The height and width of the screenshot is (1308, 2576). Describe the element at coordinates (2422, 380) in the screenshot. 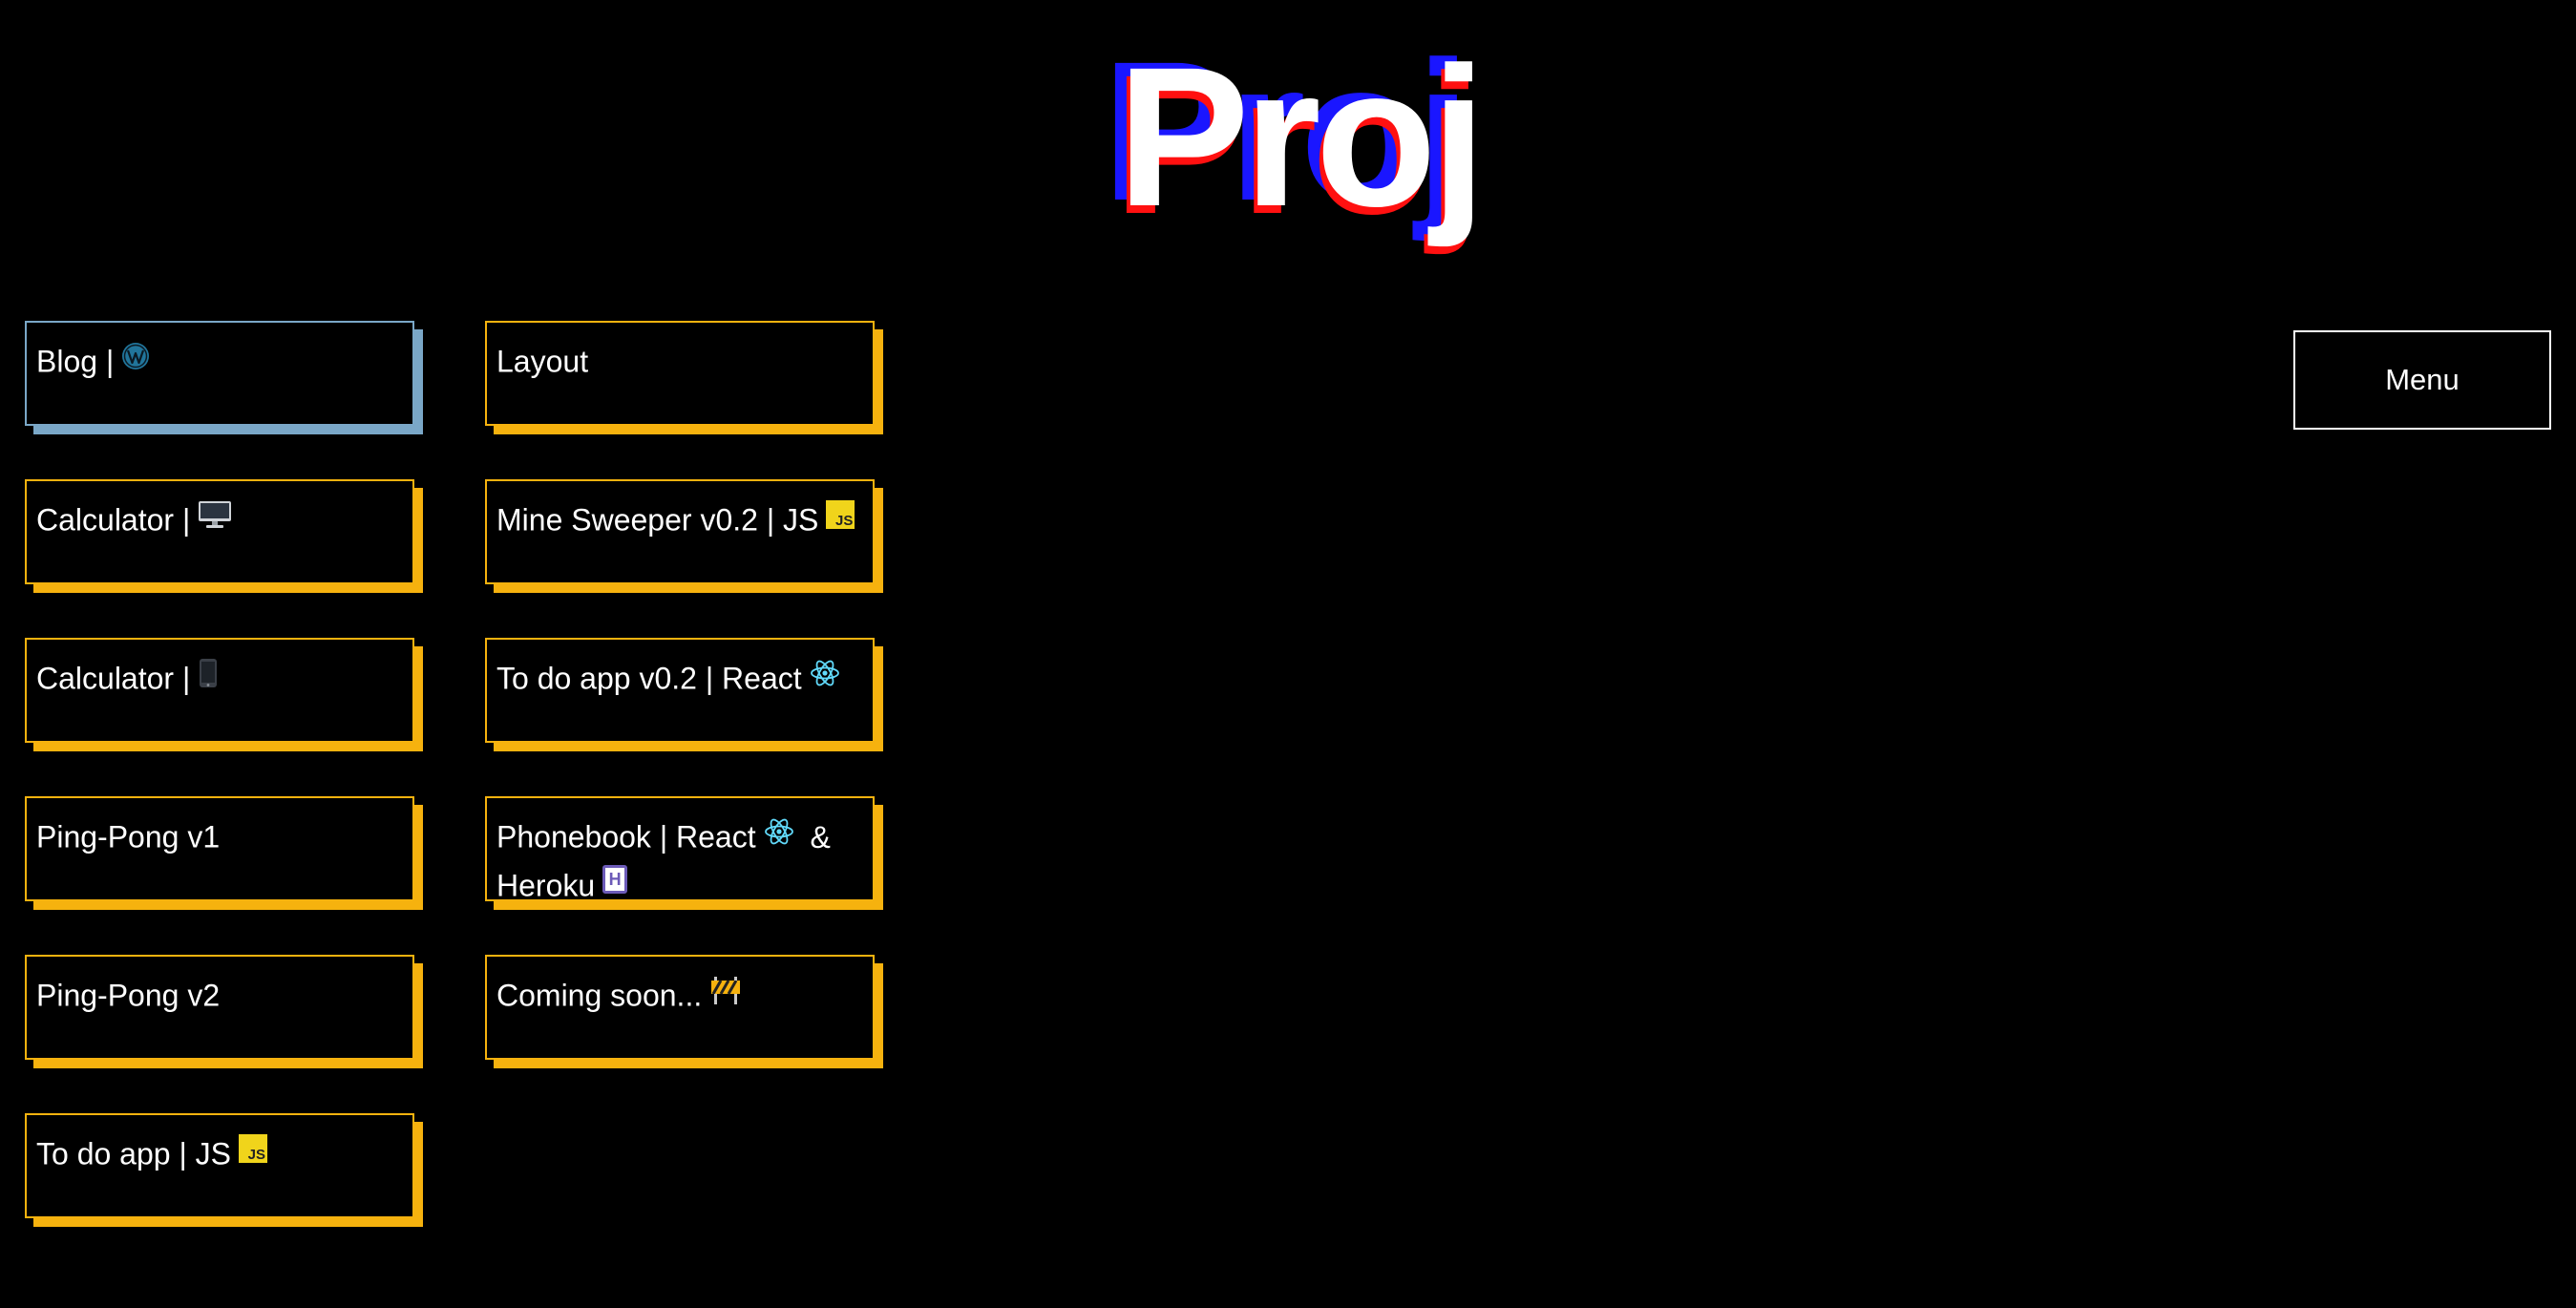

I see `menu-button: Menu` at that location.